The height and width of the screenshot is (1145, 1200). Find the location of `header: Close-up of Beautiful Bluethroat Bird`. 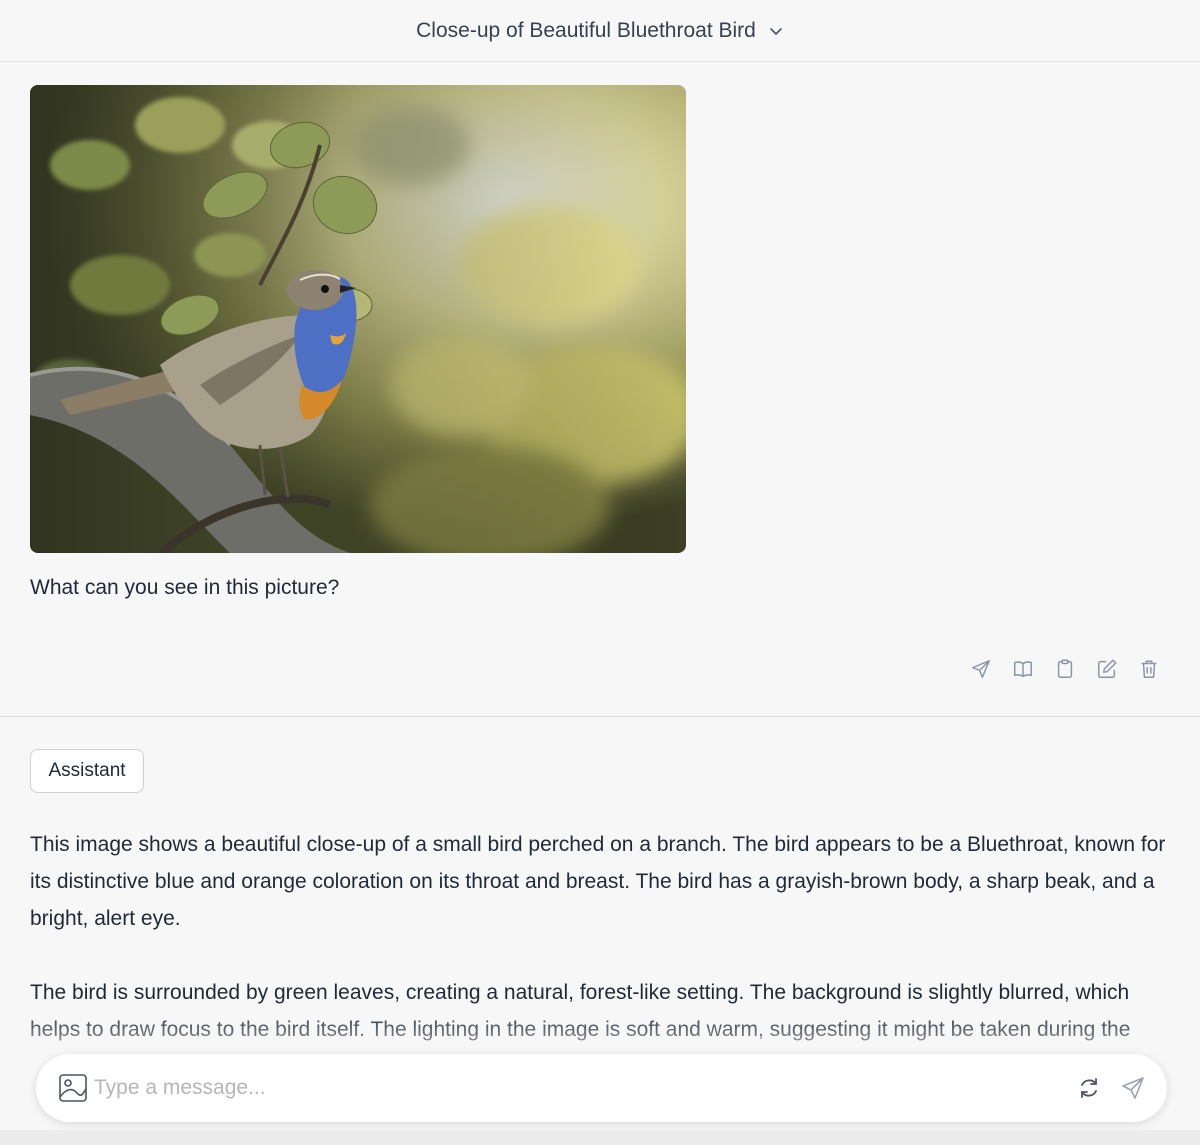

header: Close-up of Beautiful Bluethroat Bird is located at coordinates (600, 31).